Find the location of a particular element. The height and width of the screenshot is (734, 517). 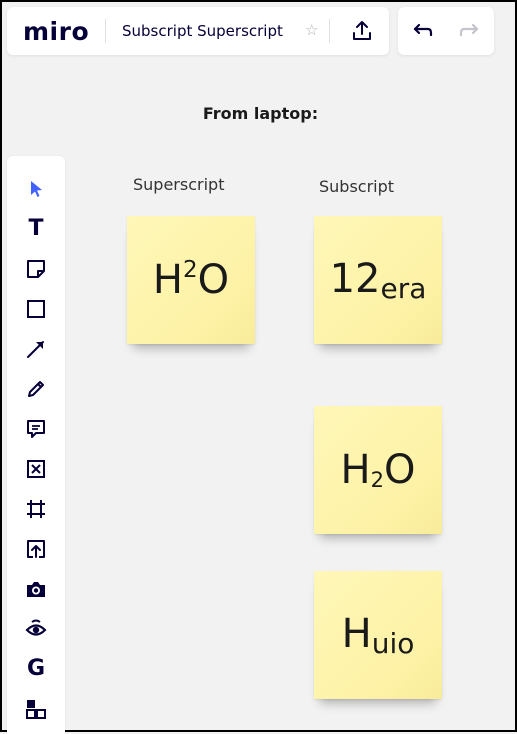

export-icon is located at coordinates (362, 30).